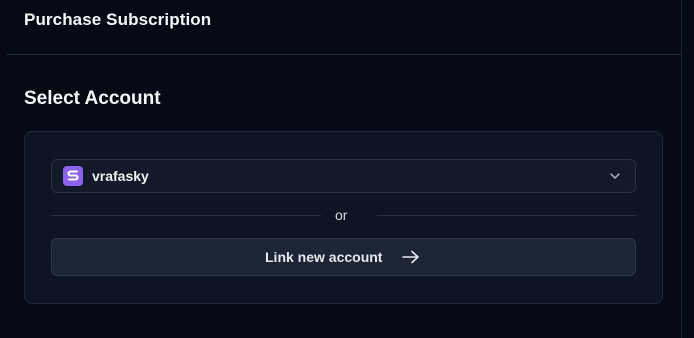  Describe the element at coordinates (324, 257) in the screenshot. I see `link-new-account-label: Link new account` at that location.